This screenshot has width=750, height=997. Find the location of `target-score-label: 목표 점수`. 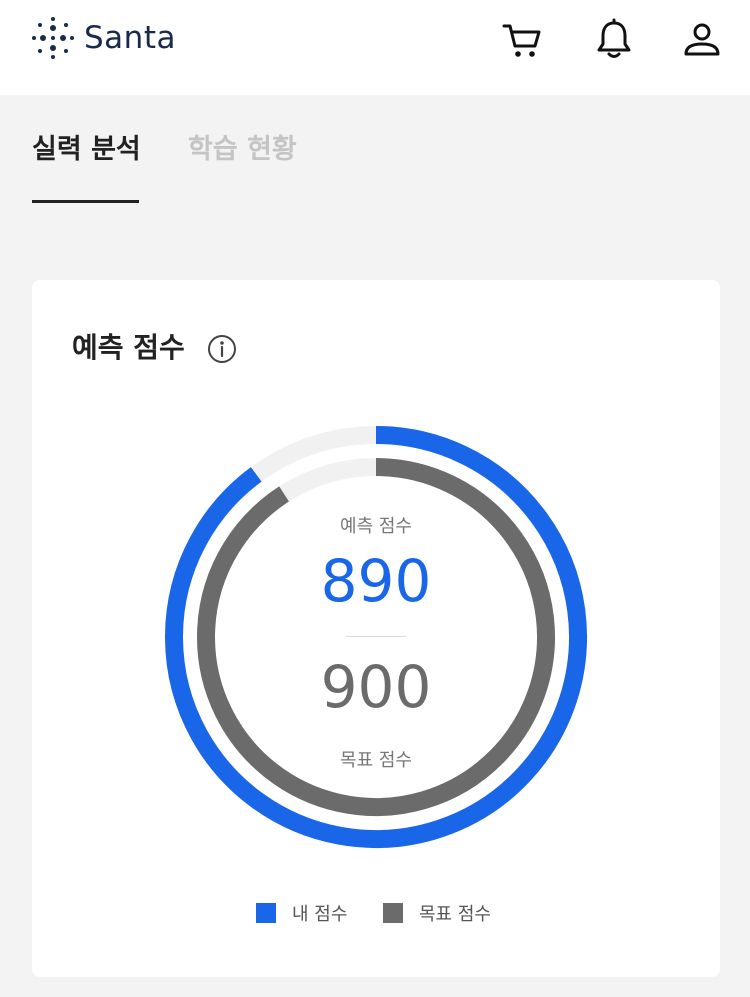

target-score-label: 목표 점수 is located at coordinates (376, 760).